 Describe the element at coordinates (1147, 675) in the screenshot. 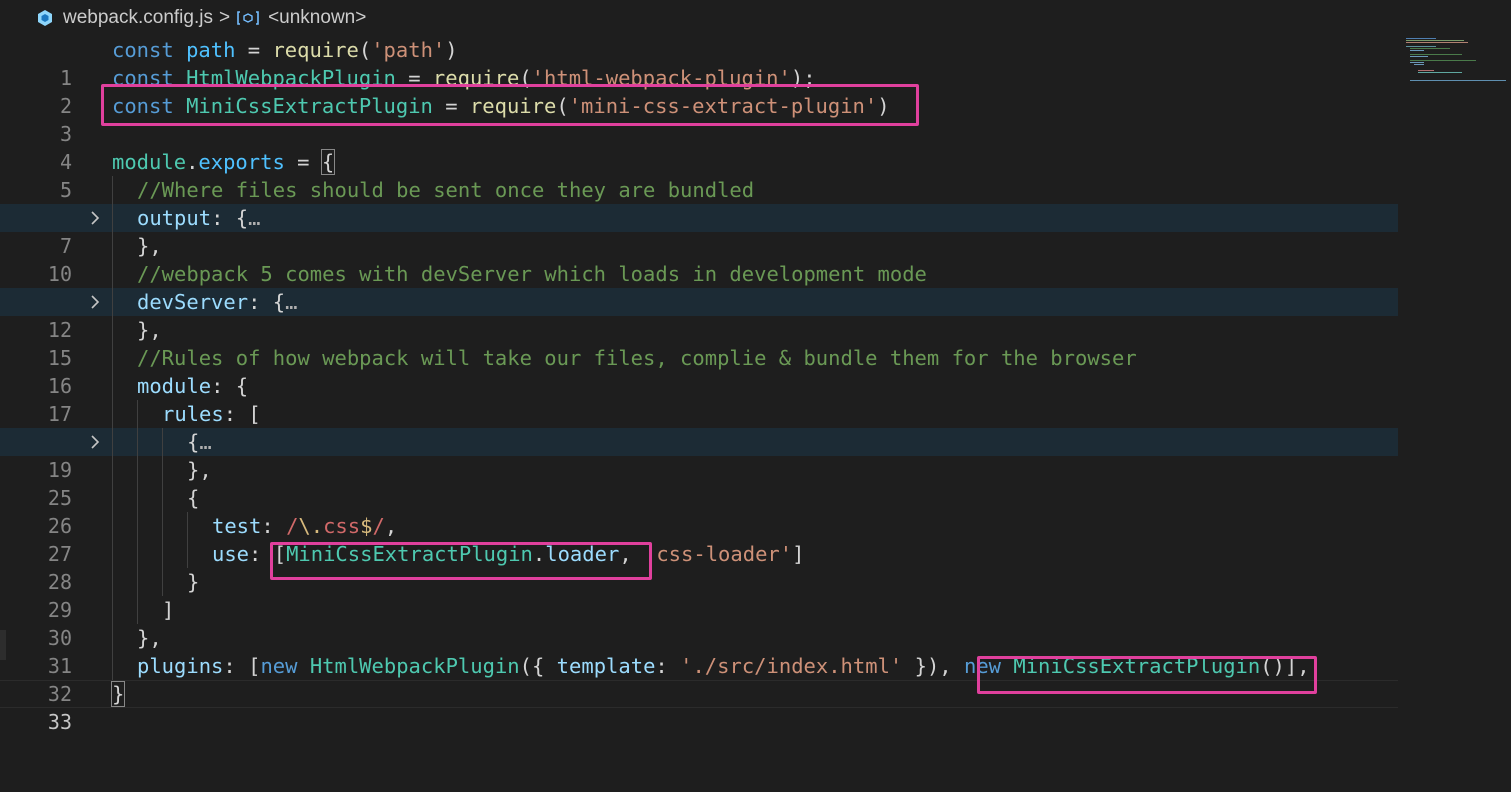

I see `highlight-box-plugin` at that location.